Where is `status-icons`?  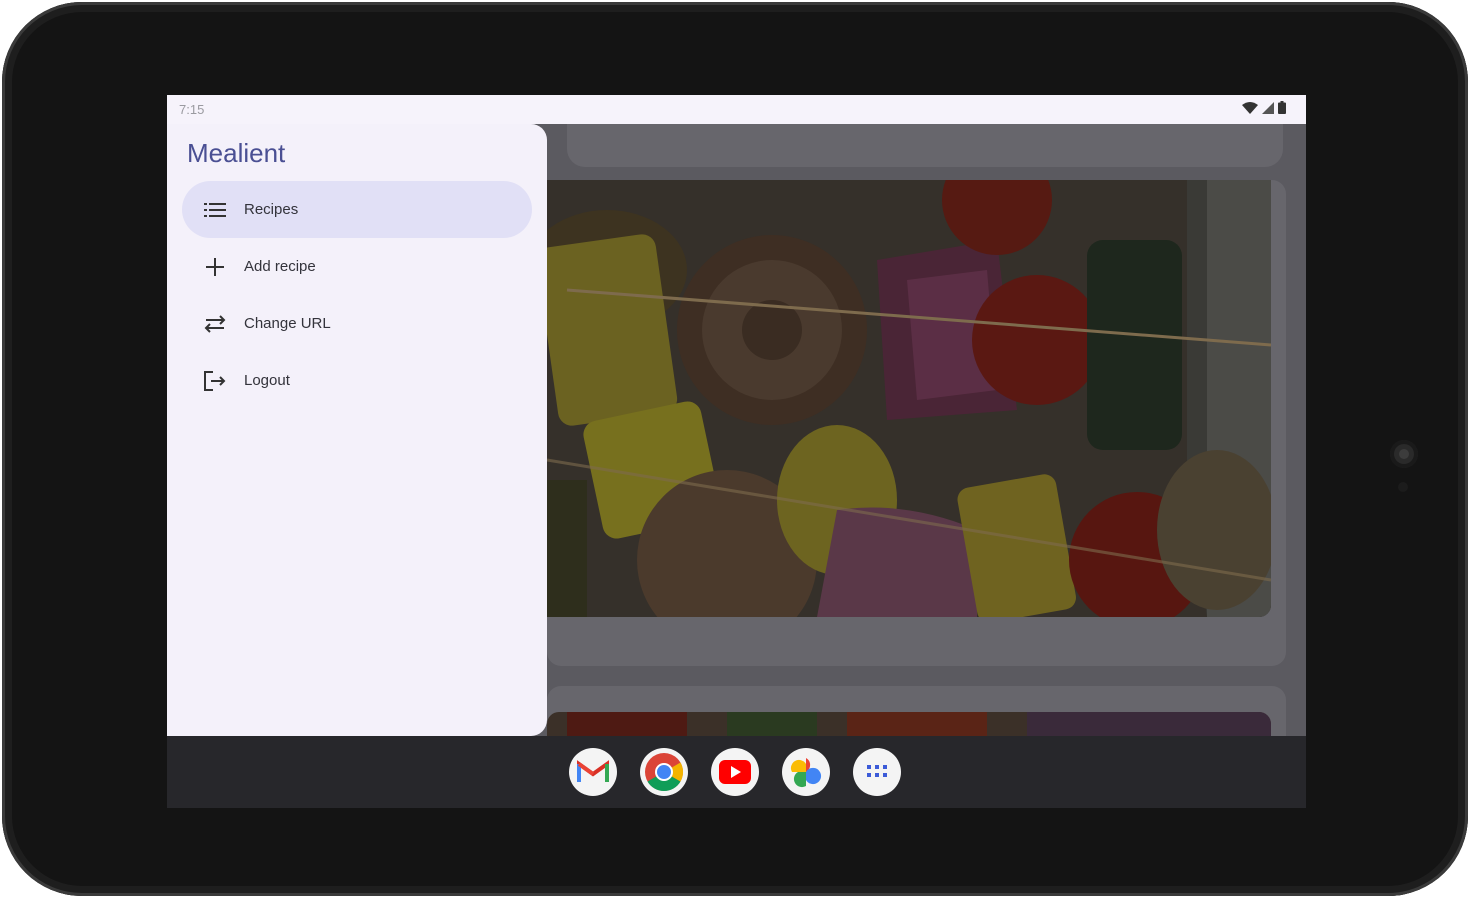 status-icons is located at coordinates (1264, 107).